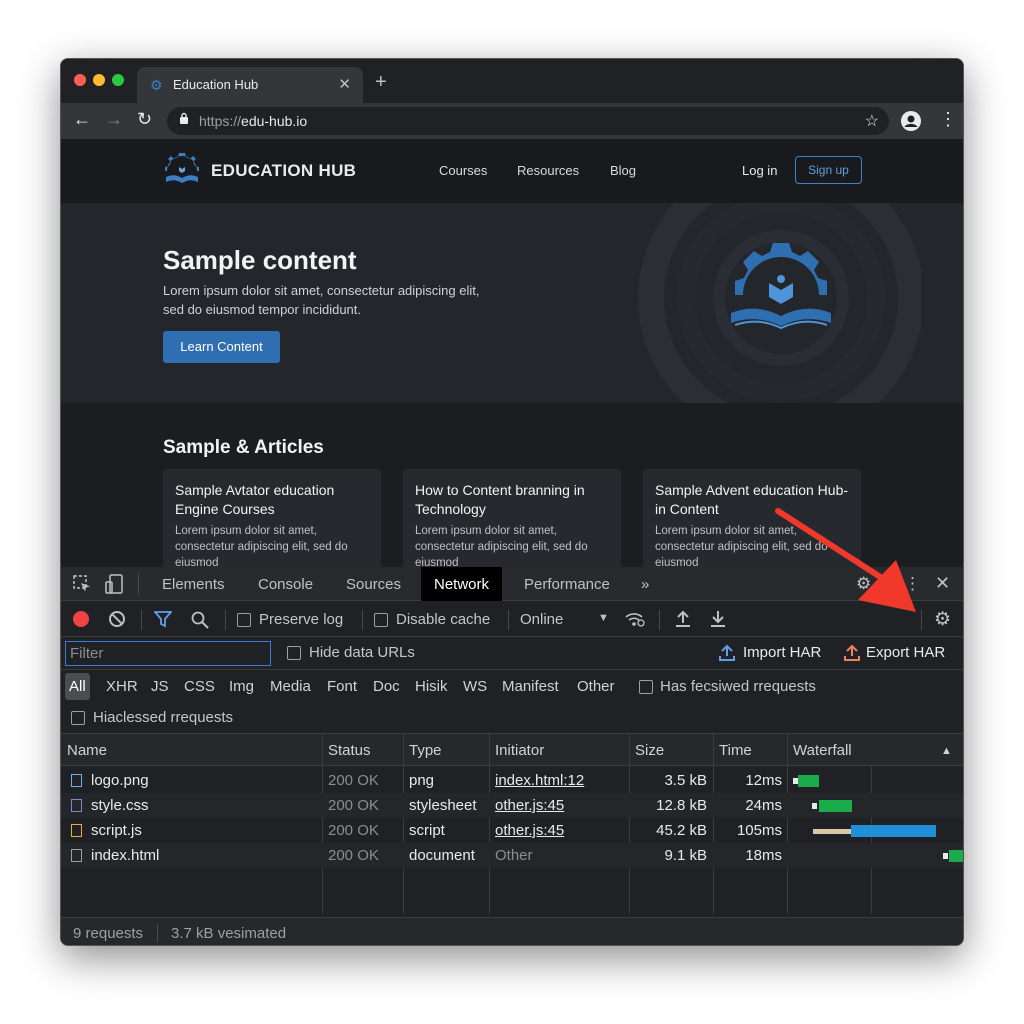 Image resolution: width=1024 pixels, height=1024 pixels. What do you see at coordinates (727, 653) in the screenshot?
I see `import-icon` at bounding box center [727, 653].